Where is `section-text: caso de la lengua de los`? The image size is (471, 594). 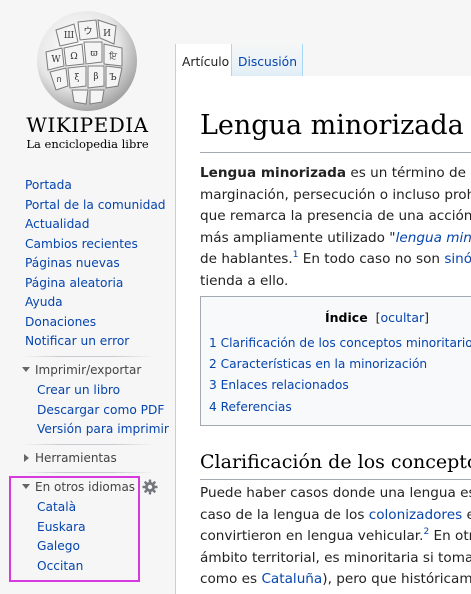
section-text: caso de la lengua de los is located at coordinates (284, 514).